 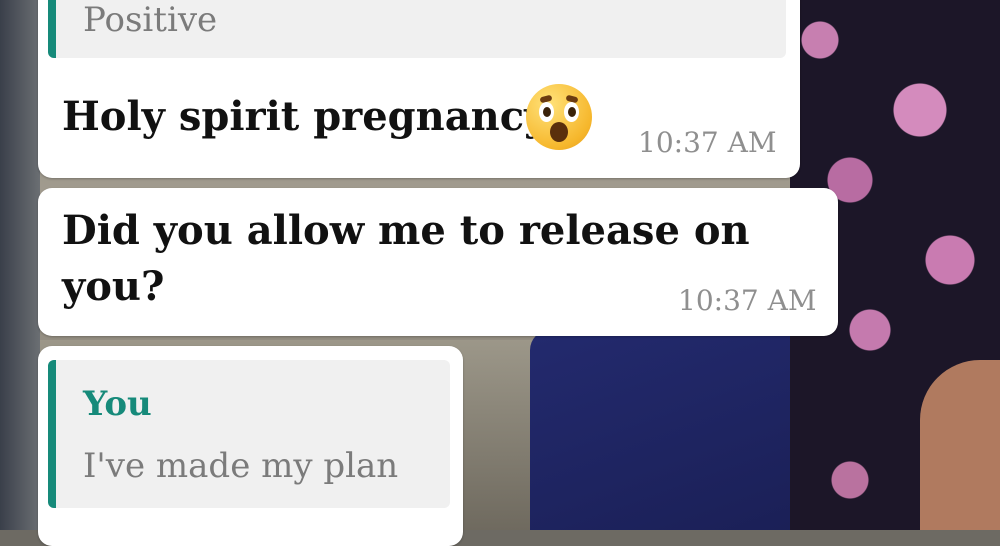 What do you see at coordinates (559, 117) in the screenshot?
I see `astonished-face-icon` at bounding box center [559, 117].